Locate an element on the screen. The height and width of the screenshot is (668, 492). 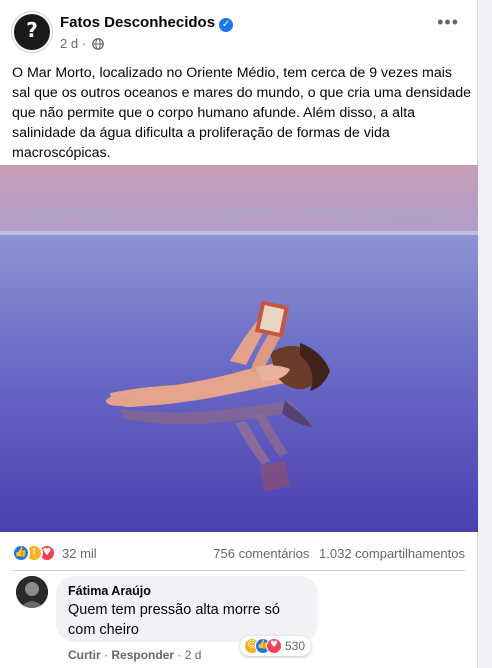
love-reaction-icon: ♥ is located at coordinates (274, 646).